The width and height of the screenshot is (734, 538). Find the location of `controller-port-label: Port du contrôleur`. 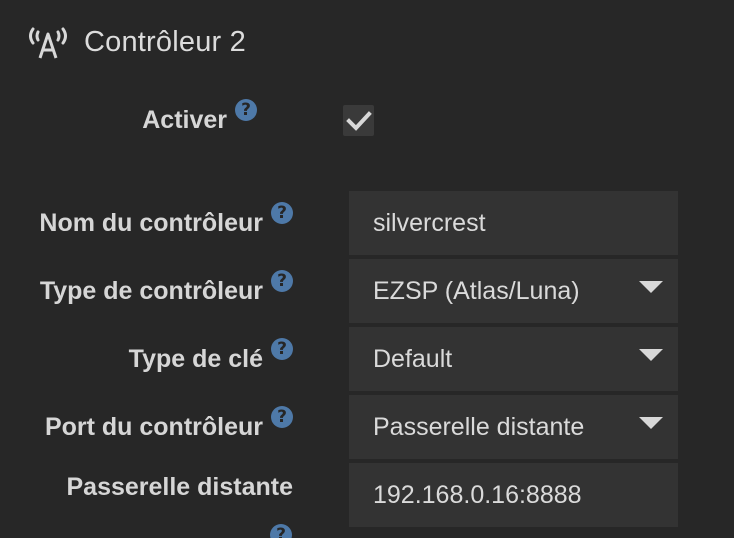

controller-port-label: Port du contrôleur is located at coordinates (153, 426).